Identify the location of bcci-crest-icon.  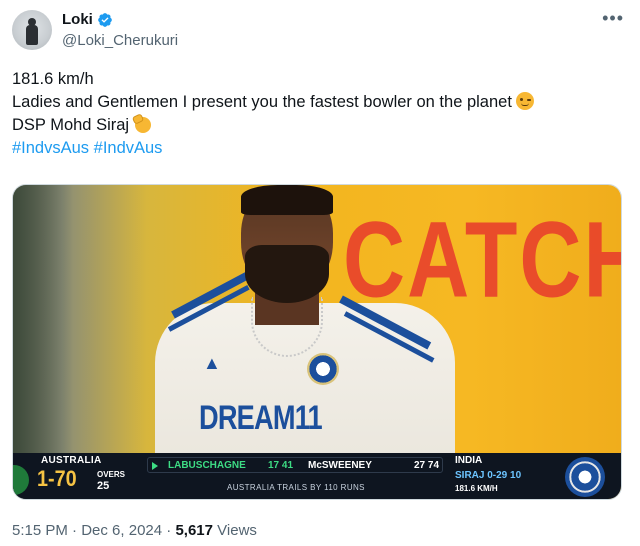
(323, 369).